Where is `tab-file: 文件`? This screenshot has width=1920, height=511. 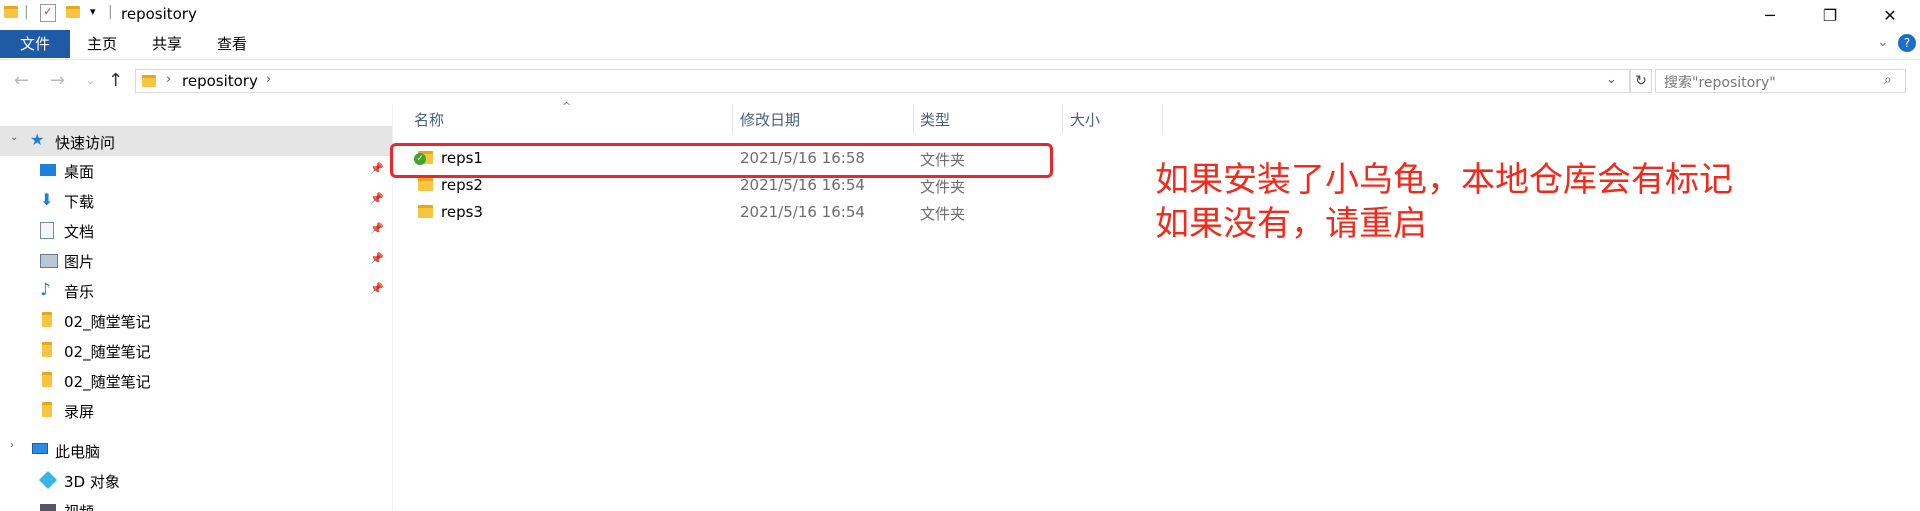
tab-file: 文件 is located at coordinates (35, 44).